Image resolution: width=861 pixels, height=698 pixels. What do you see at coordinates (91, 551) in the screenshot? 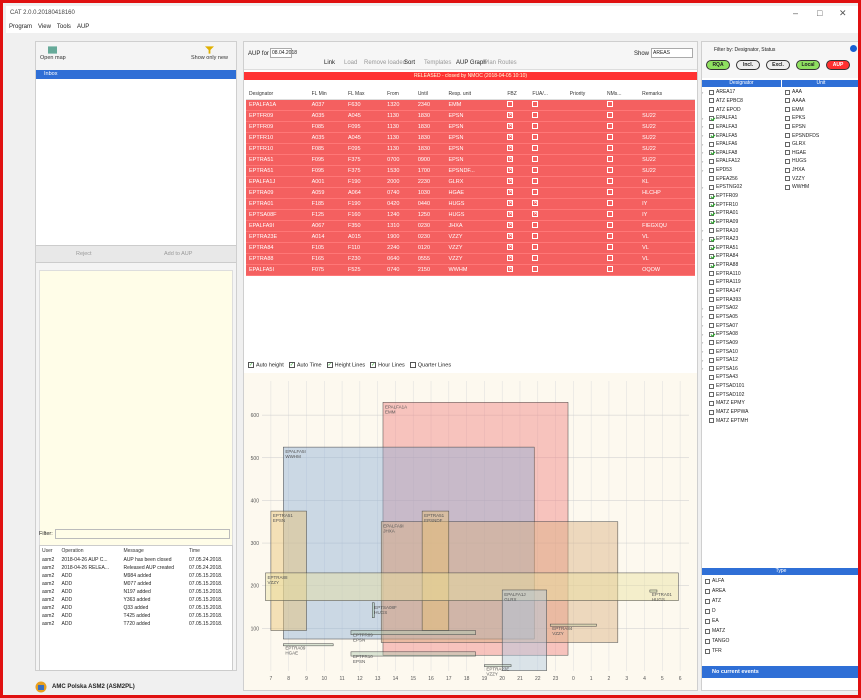
I see `log-col-operation: Operation` at bounding box center [91, 551].